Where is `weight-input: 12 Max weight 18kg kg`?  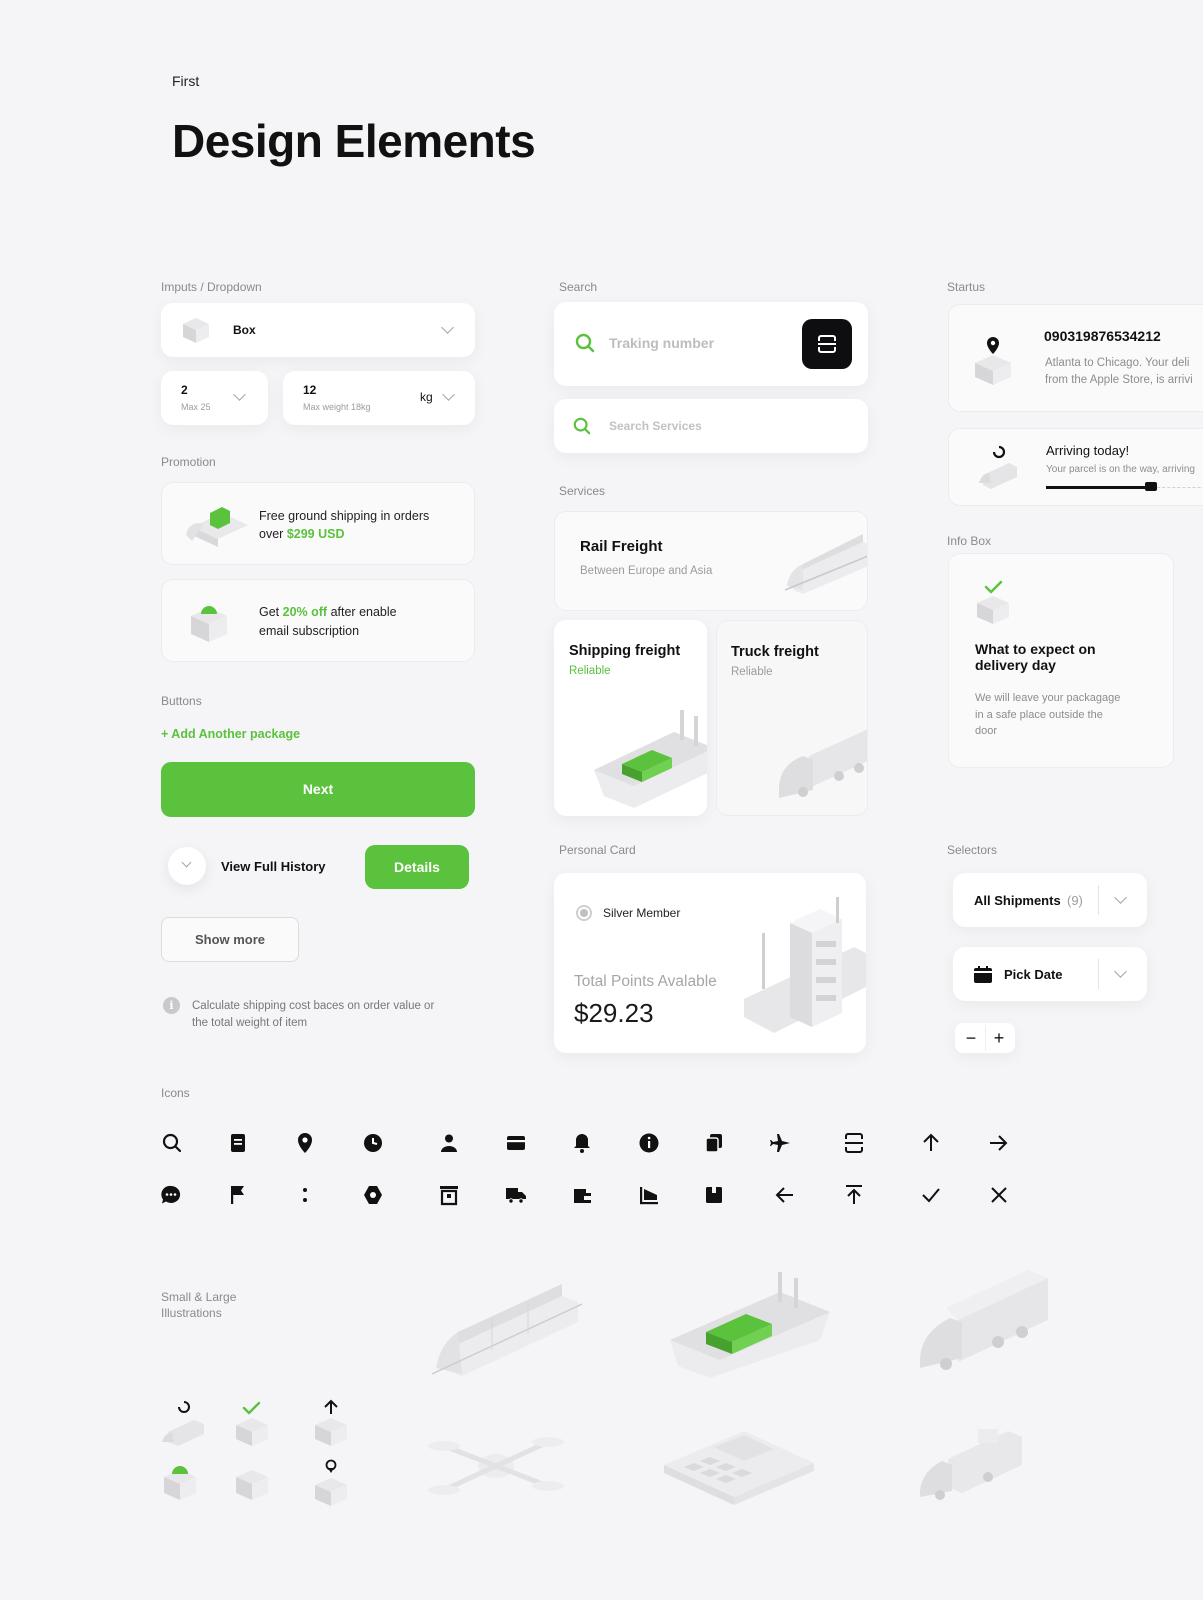 weight-input: 12 Max weight 18kg kg is located at coordinates (379, 398).